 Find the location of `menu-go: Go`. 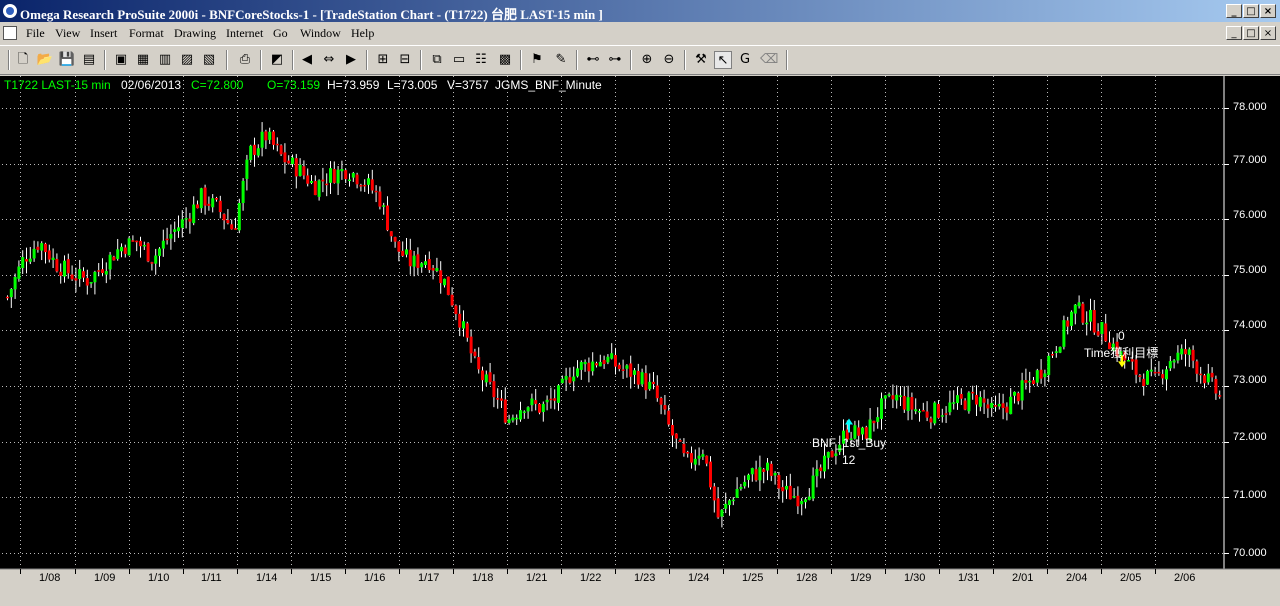

menu-go: Go is located at coordinates (280, 33).